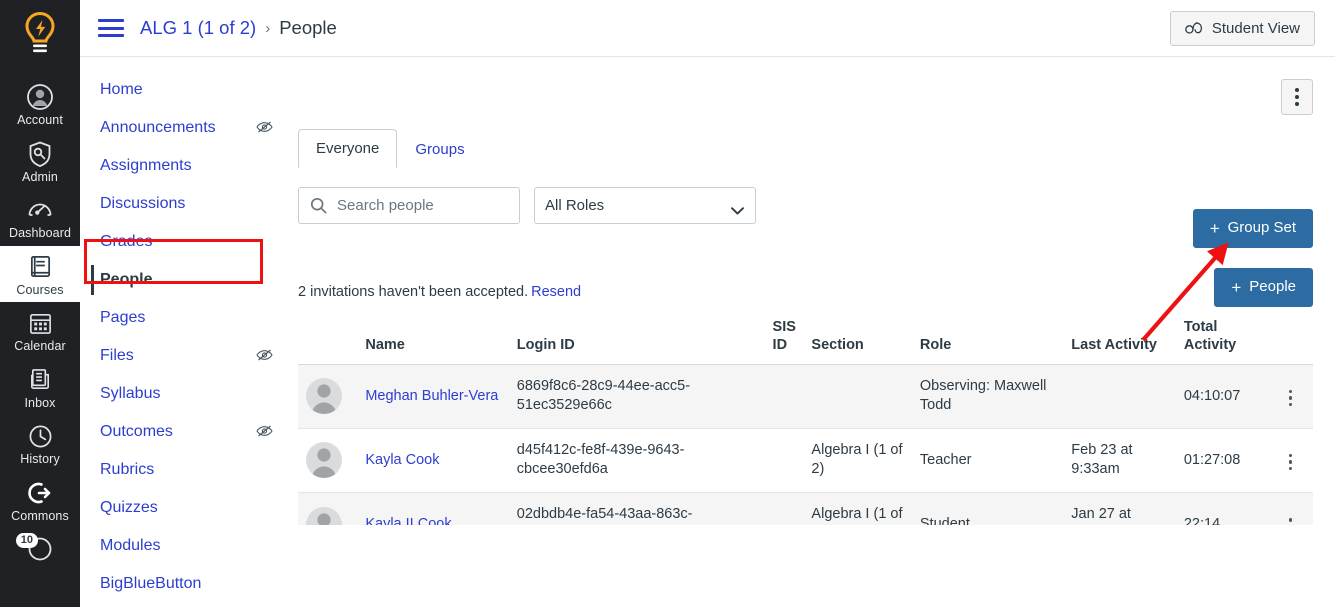 The image size is (1335, 607). I want to click on course-nav-label: Home, so click(121, 89).